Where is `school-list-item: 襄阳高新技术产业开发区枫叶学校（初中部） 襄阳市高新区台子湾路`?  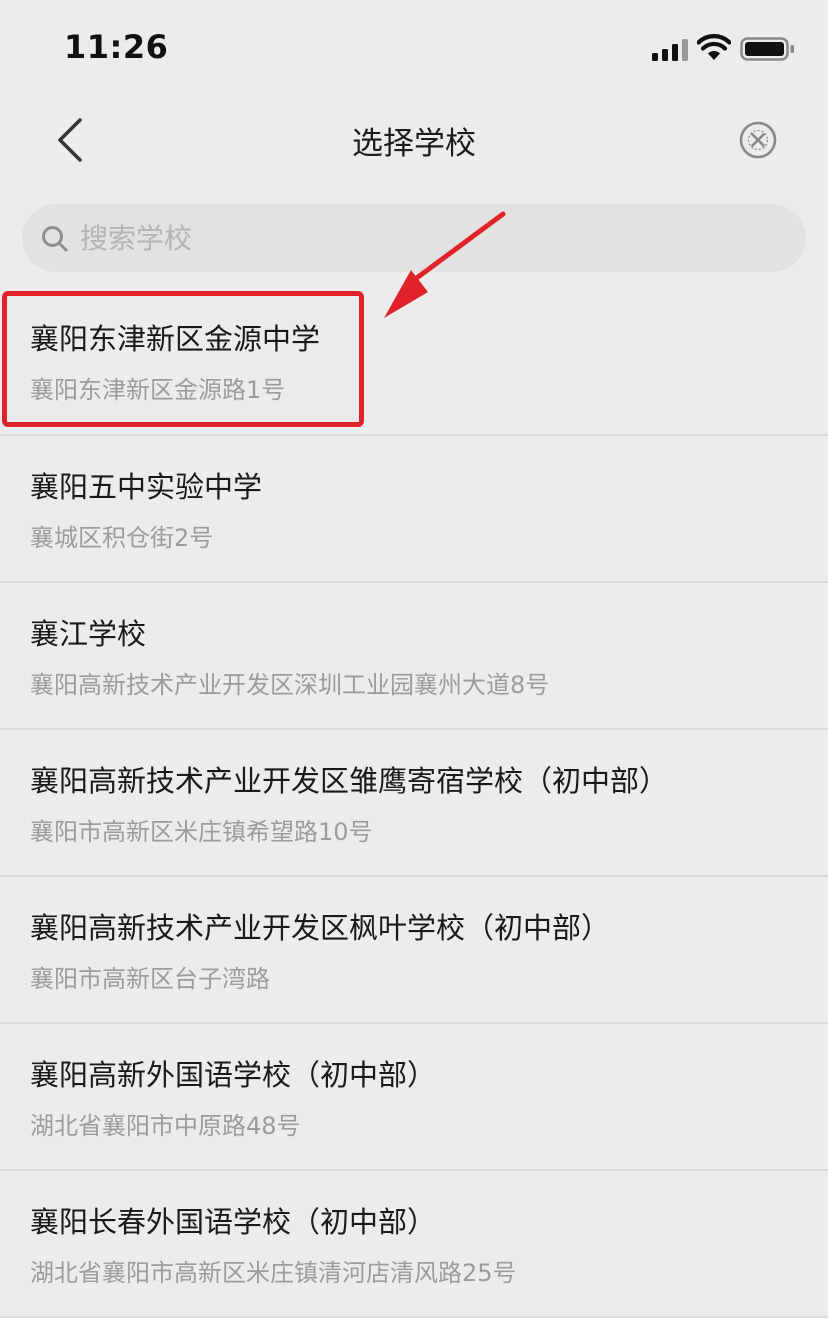 school-list-item: 襄阳高新技术产业开发区枫叶学校（初中部） 襄阳市高新区台子湾路 is located at coordinates (414, 950).